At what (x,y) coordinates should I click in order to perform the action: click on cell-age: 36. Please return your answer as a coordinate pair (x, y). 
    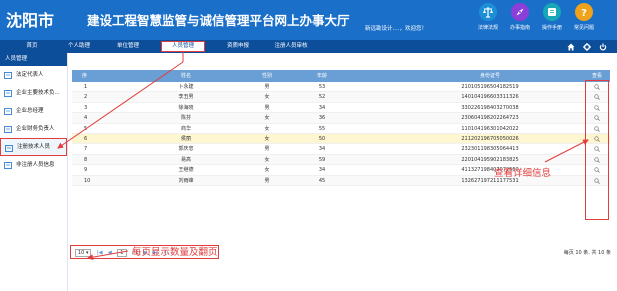
    Looking at the image, I should click on (322, 118).